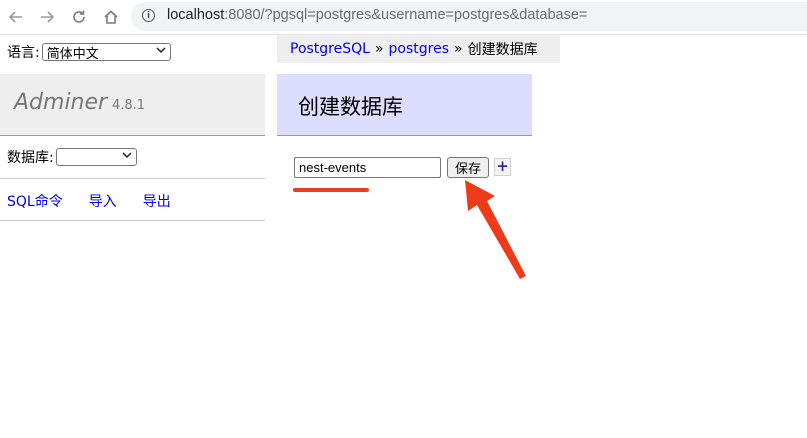 This screenshot has height=438, width=807. Describe the element at coordinates (331, 190) in the screenshot. I see `red-underline-annotation` at that location.